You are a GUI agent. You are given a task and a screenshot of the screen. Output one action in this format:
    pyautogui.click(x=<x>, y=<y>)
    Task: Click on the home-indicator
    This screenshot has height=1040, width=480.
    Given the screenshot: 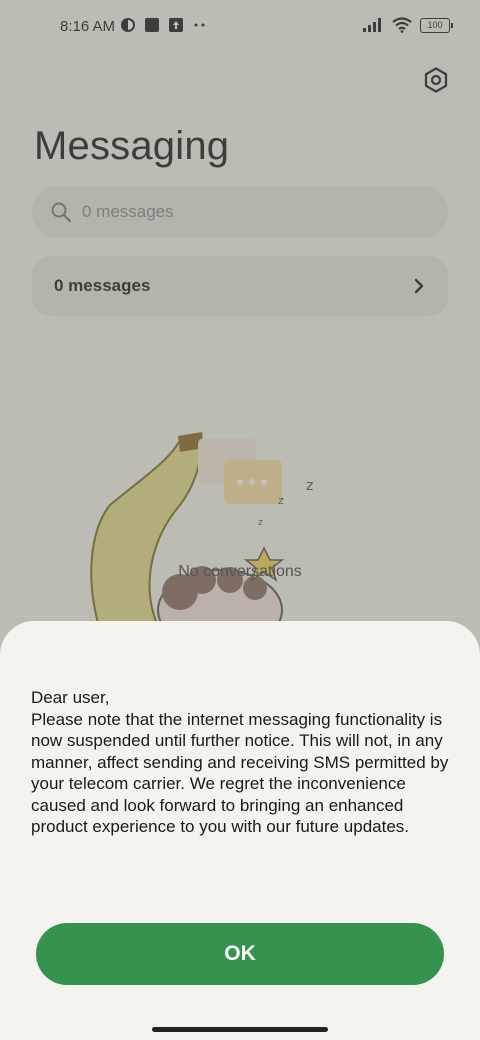 What is the action you would take?
    pyautogui.click(x=240, y=1029)
    